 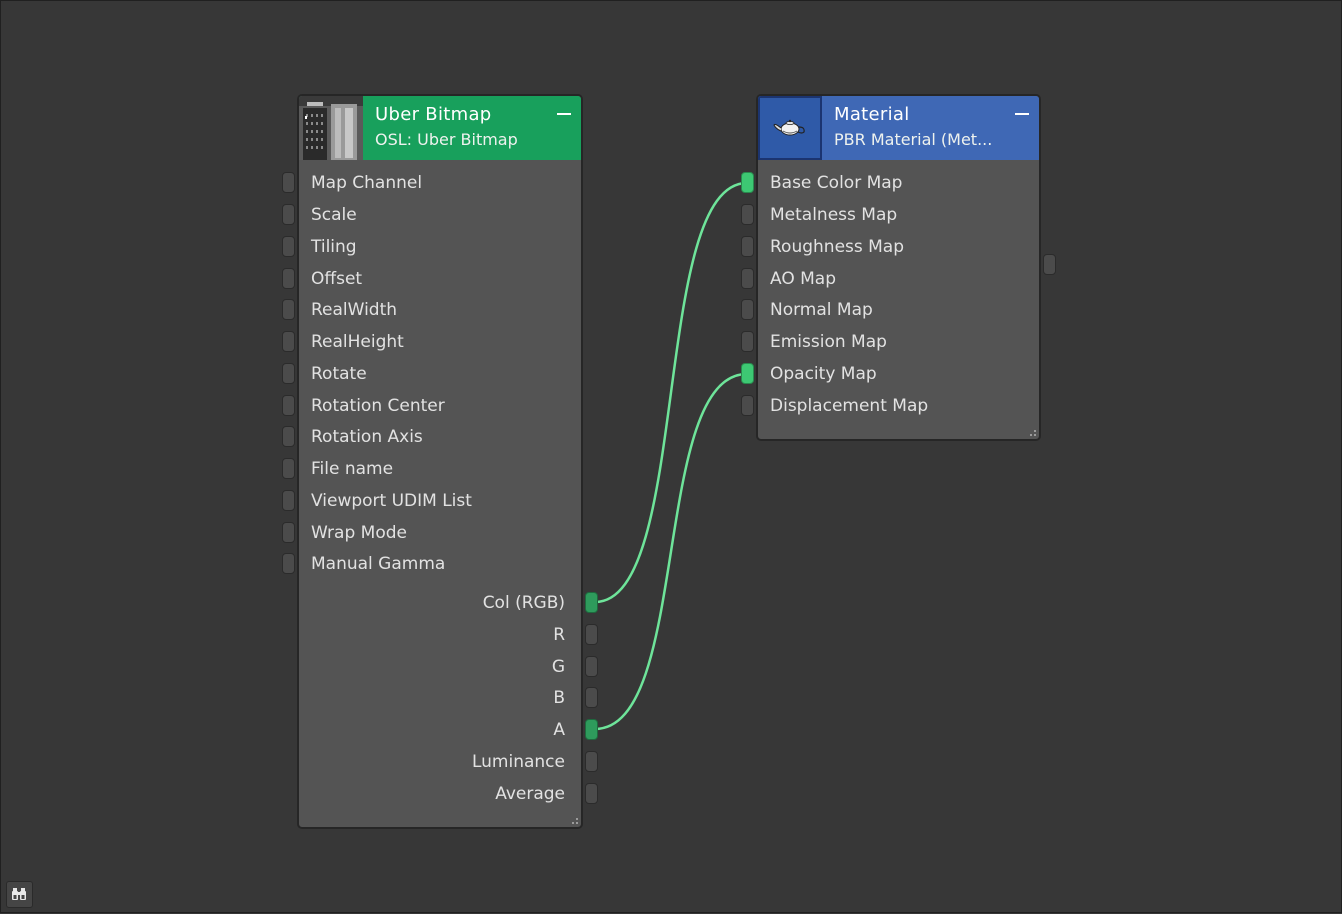 What do you see at coordinates (431, 438) in the screenshot?
I see `input-rotation-axis: Rotation Axis` at bounding box center [431, 438].